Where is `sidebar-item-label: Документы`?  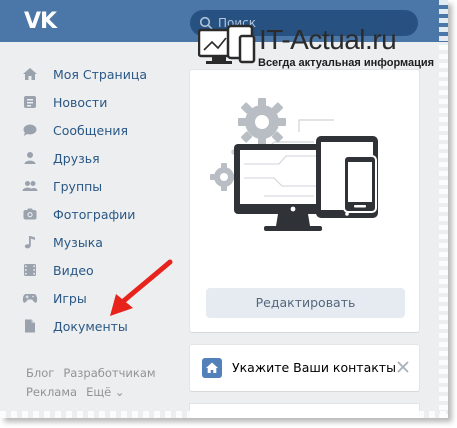
sidebar-item-label: Документы is located at coordinates (90, 326).